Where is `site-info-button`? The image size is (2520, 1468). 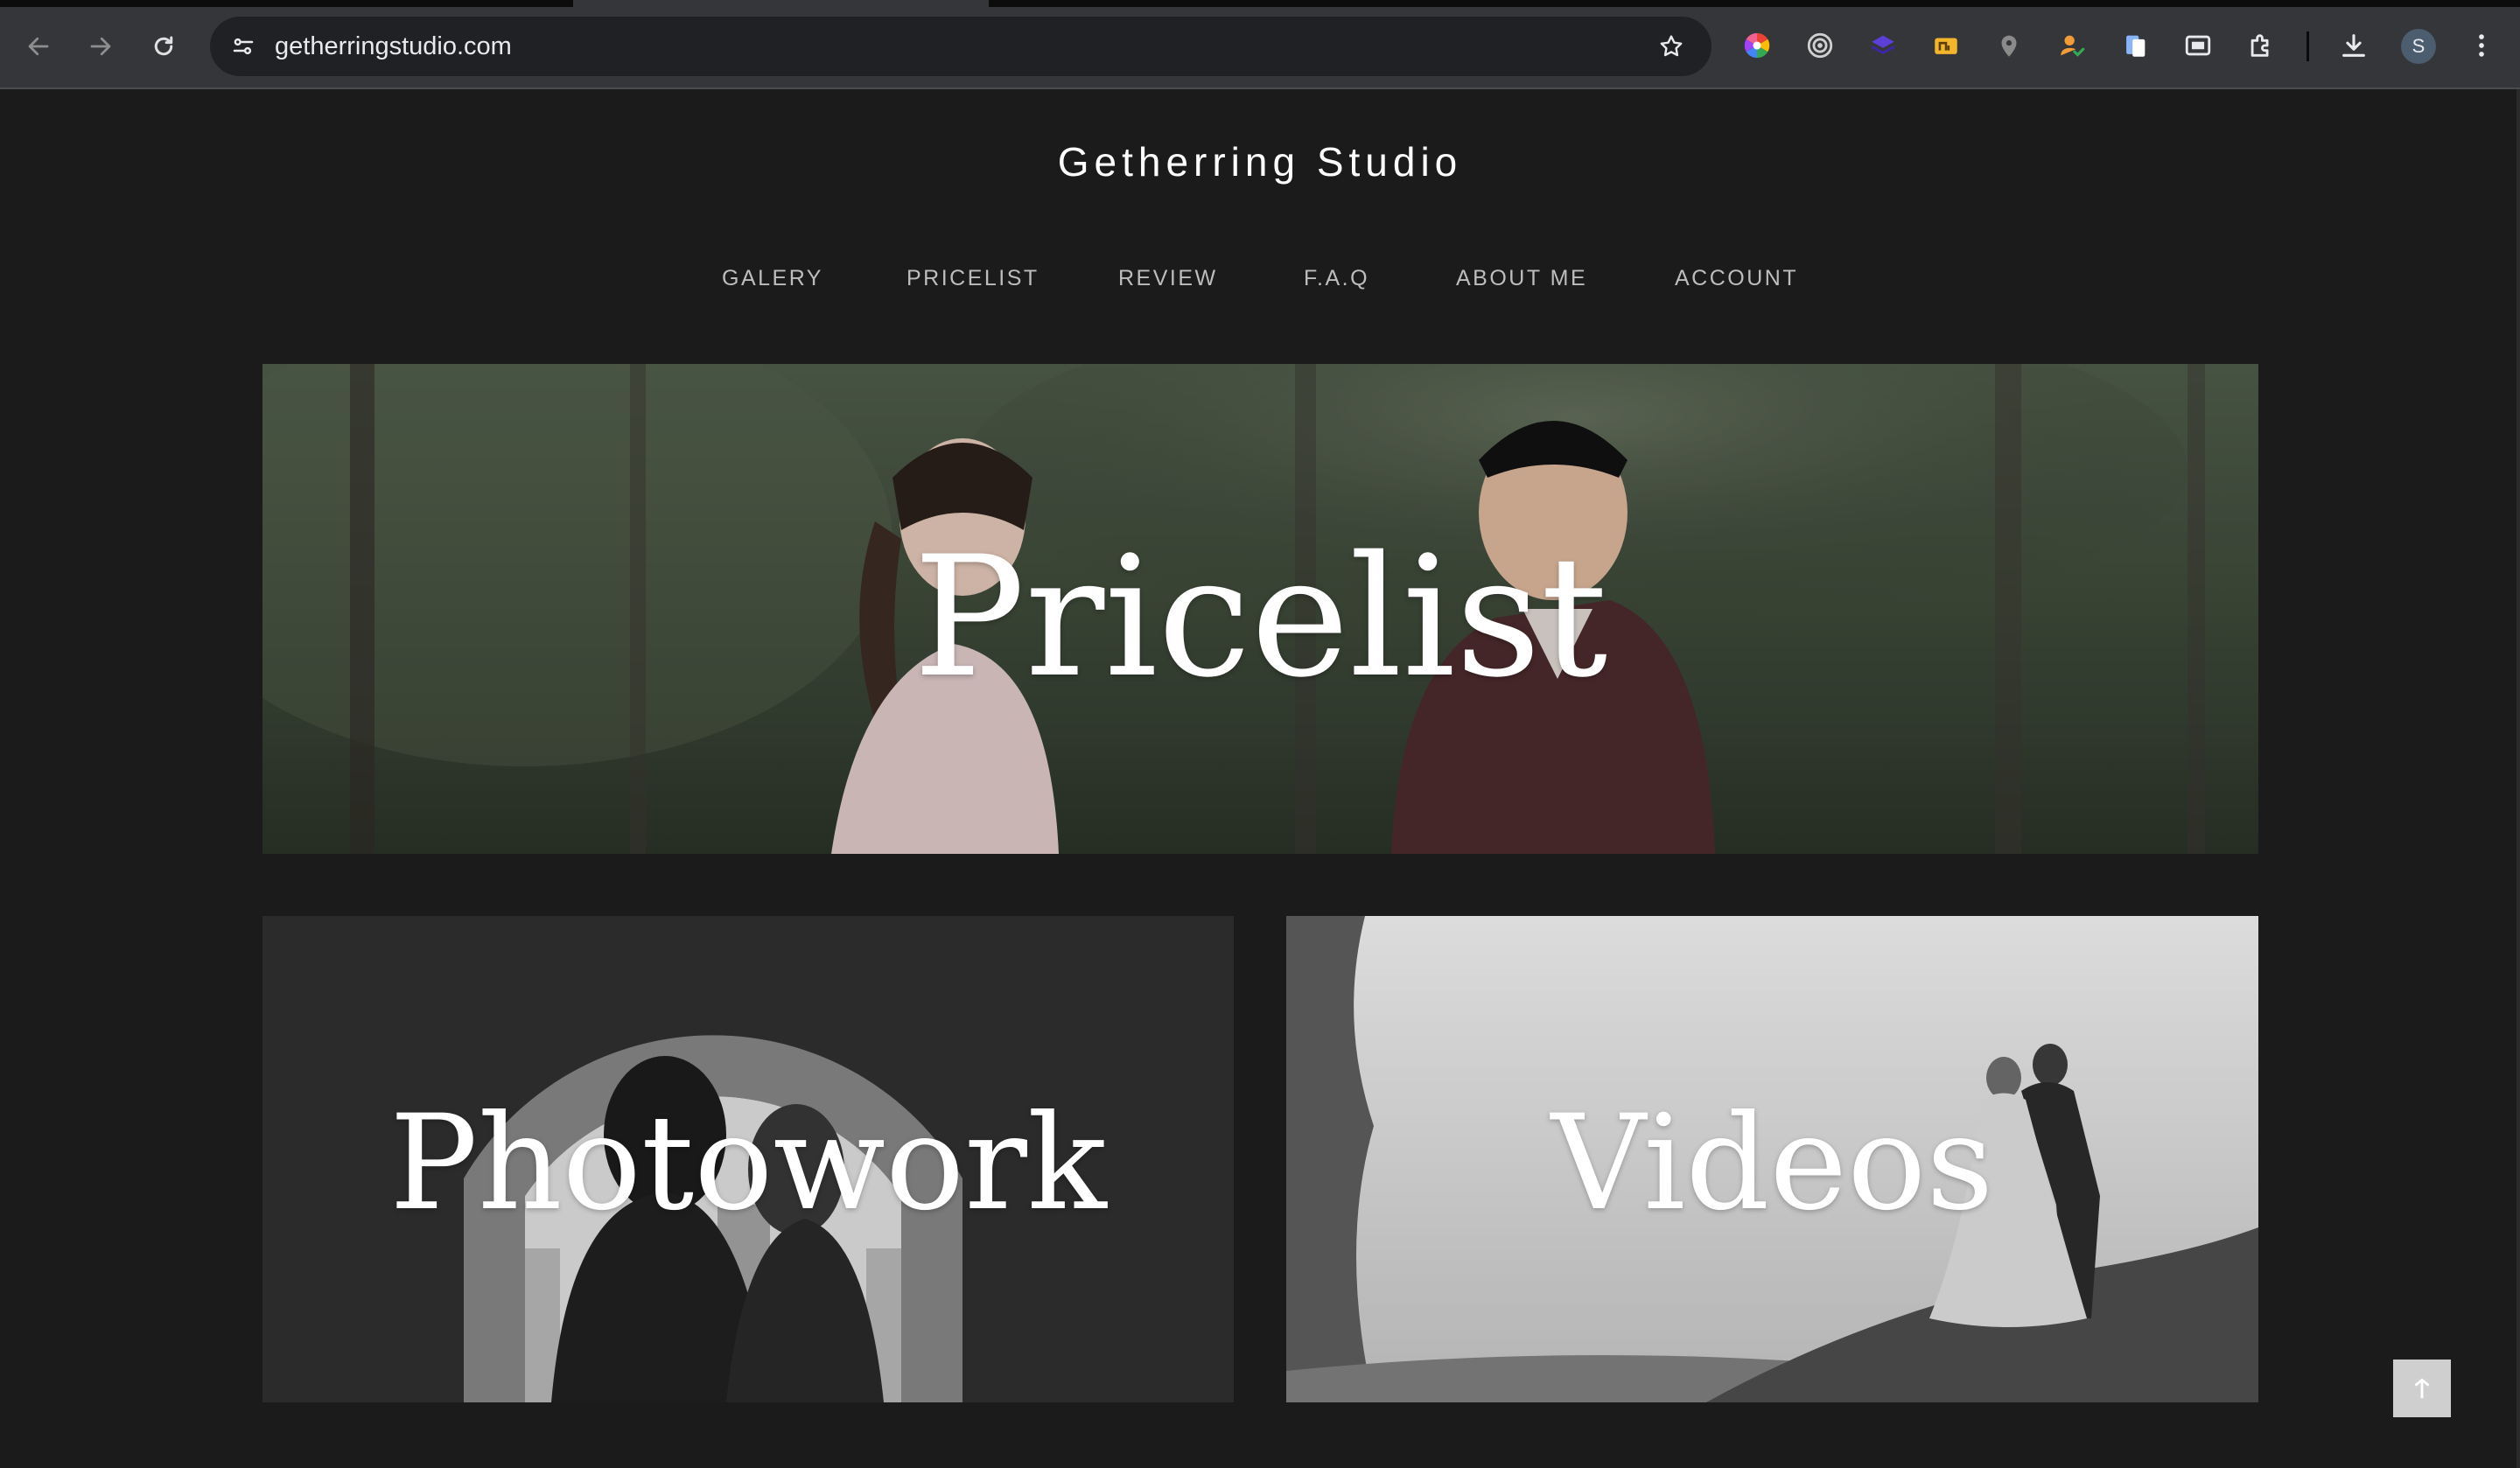
site-info-button is located at coordinates (243, 46).